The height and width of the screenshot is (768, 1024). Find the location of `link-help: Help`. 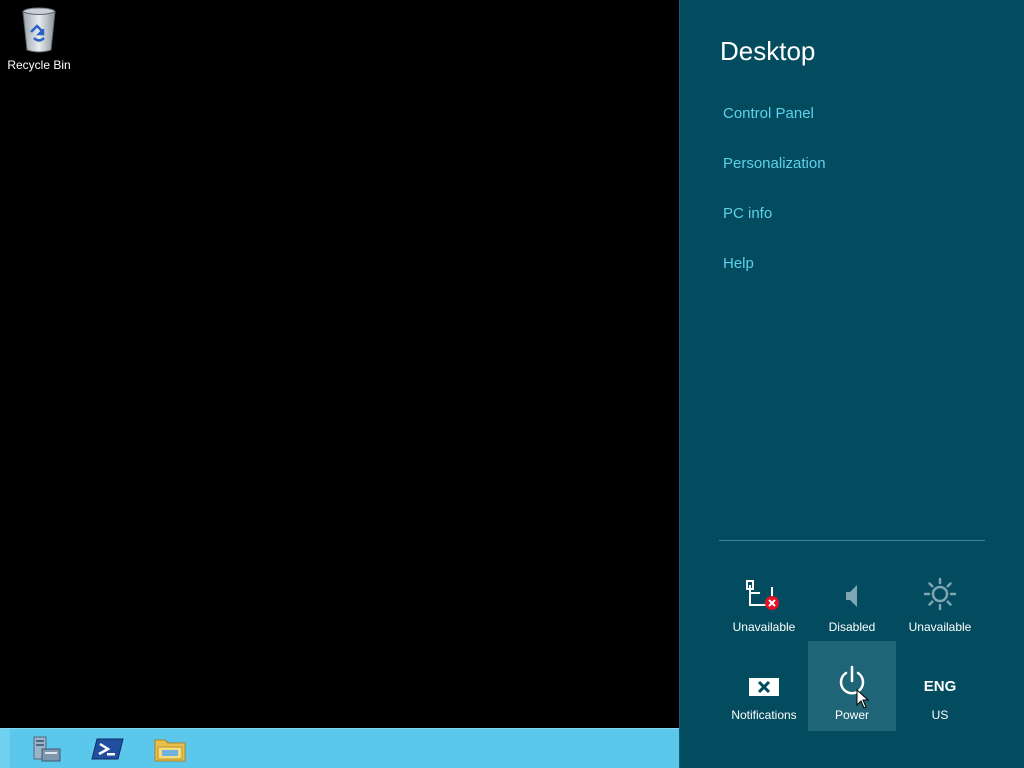

link-help: Help is located at coordinates (738, 263).